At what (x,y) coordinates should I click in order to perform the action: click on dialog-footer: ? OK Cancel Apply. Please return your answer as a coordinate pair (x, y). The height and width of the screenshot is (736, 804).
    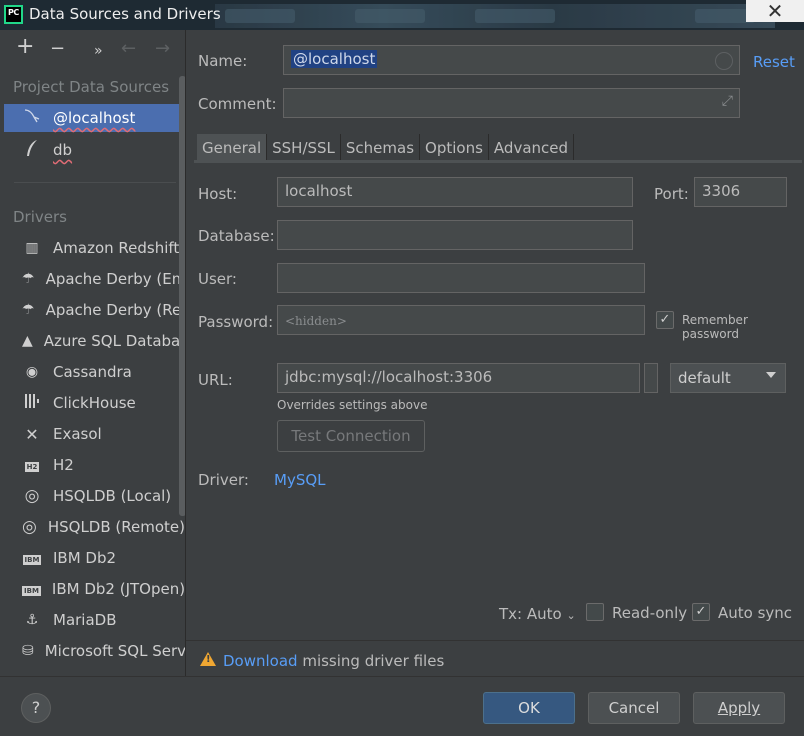
    Looking at the image, I should click on (402, 706).